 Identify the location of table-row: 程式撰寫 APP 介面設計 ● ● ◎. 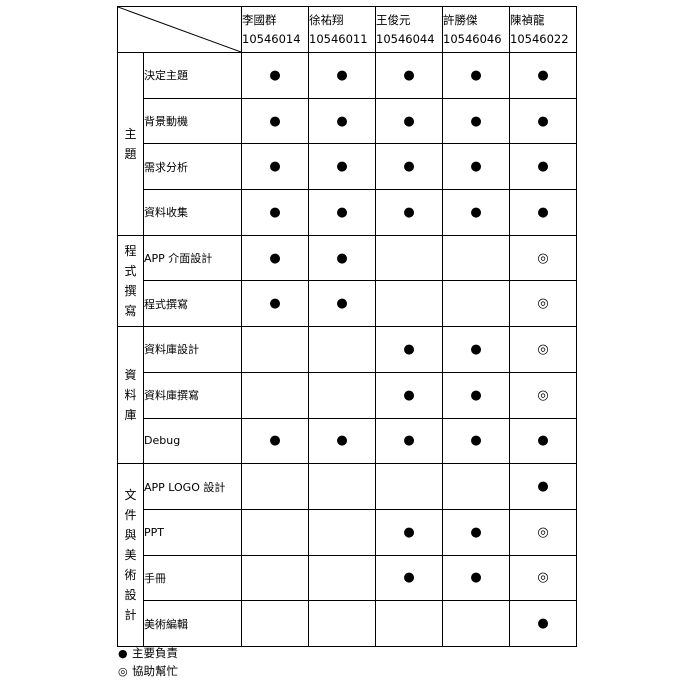
(347, 281).